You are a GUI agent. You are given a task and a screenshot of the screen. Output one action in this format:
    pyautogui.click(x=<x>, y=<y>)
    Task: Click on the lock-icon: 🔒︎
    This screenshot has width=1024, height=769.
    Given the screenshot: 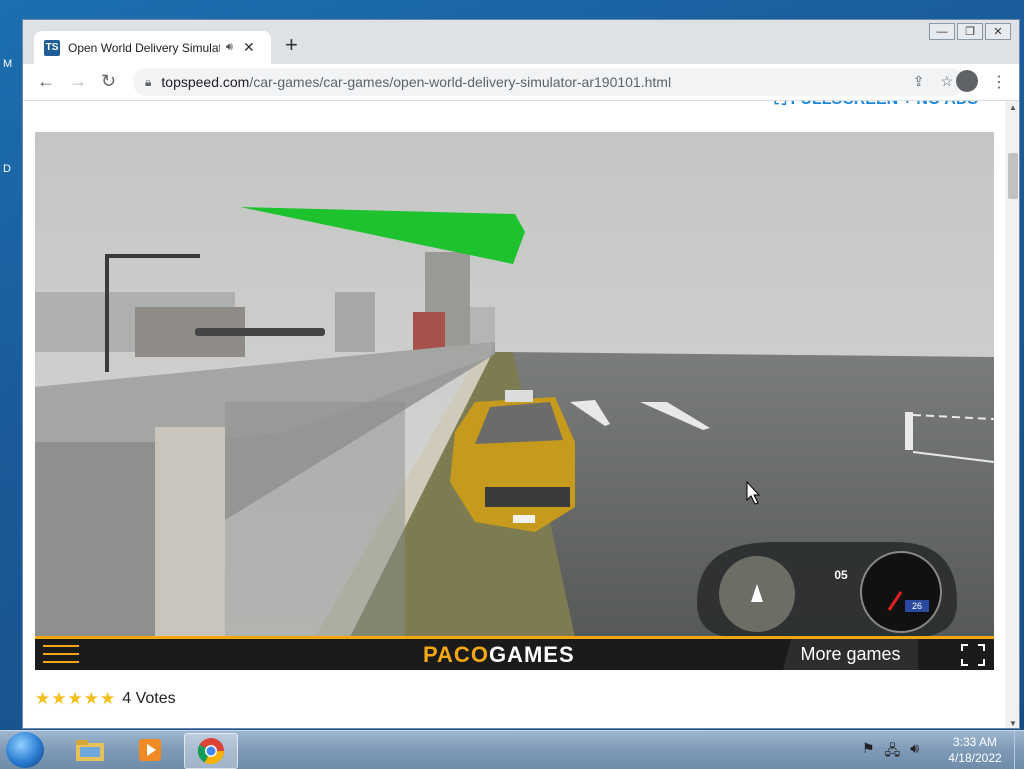 What is the action you would take?
    pyautogui.click(x=148, y=82)
    